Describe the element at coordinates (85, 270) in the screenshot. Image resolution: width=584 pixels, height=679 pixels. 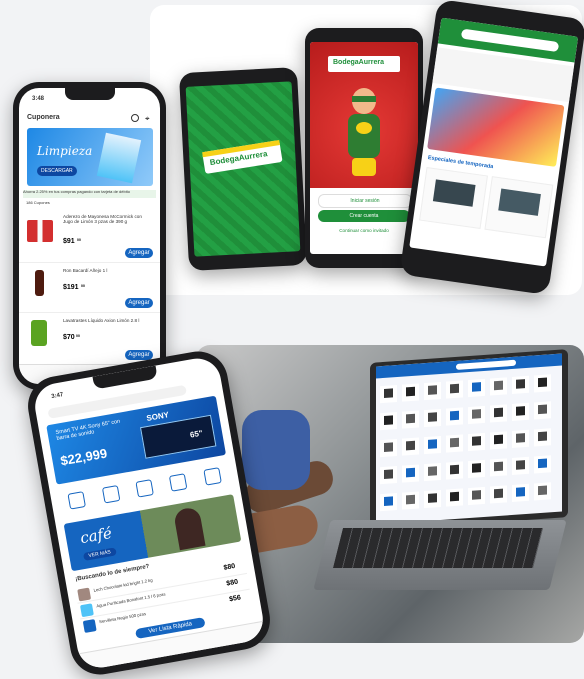
I see `product-name: Ron Bacardí Añejo 1 l` at that location.